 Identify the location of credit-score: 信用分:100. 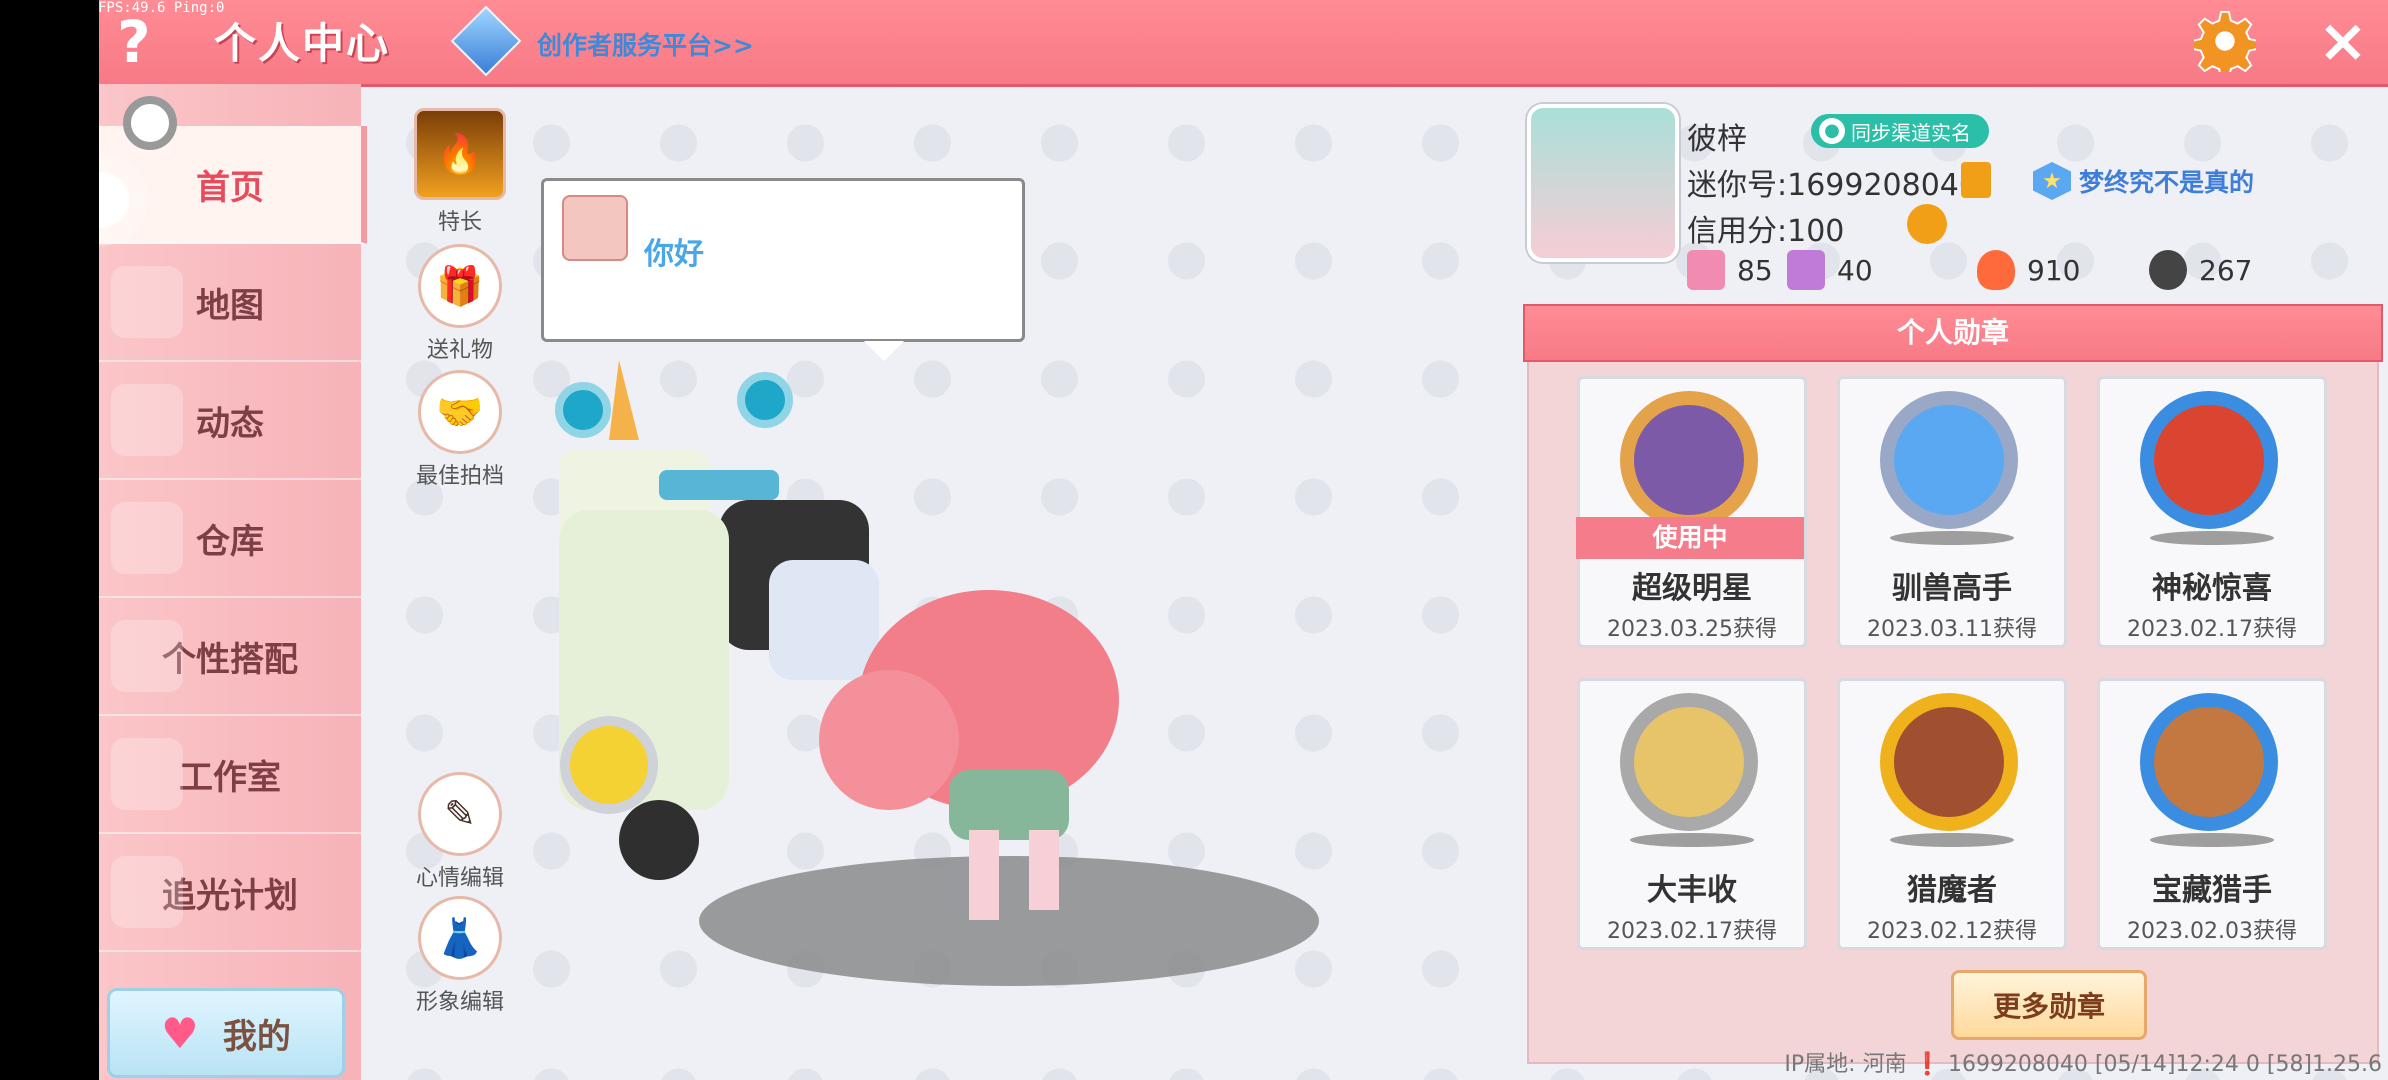
(1766, 231).